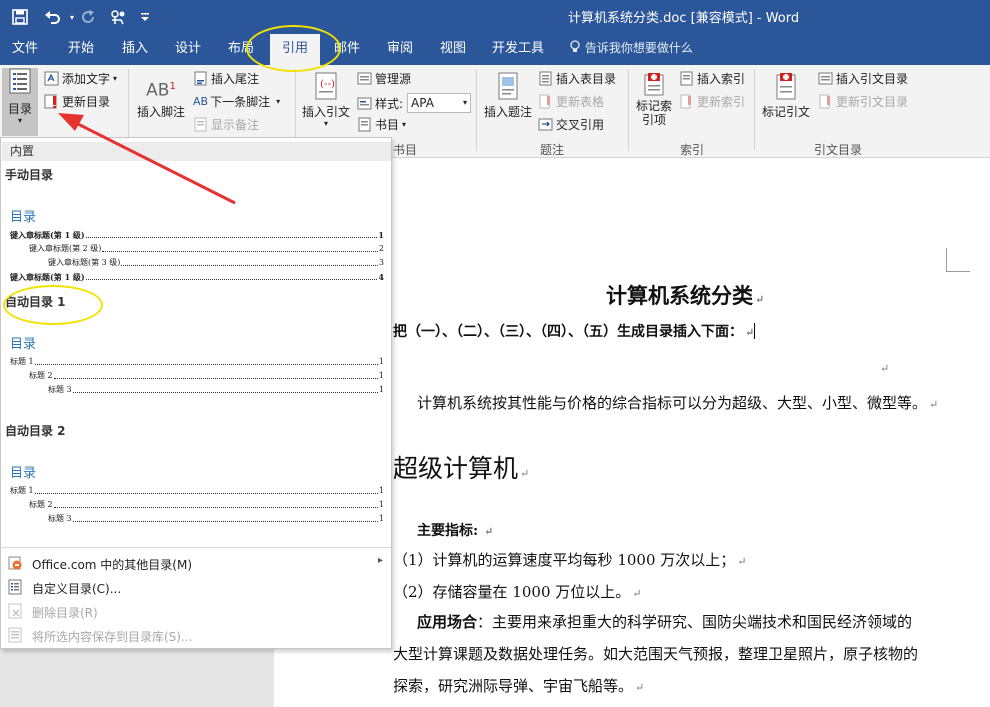 The height and width of the screenshot is (707, 990). Describe the element at coordinates (196, 563) in the screenshot. I see `menu-item-office-toc: Office.com 中的其他目录(M) ▸` at that location.